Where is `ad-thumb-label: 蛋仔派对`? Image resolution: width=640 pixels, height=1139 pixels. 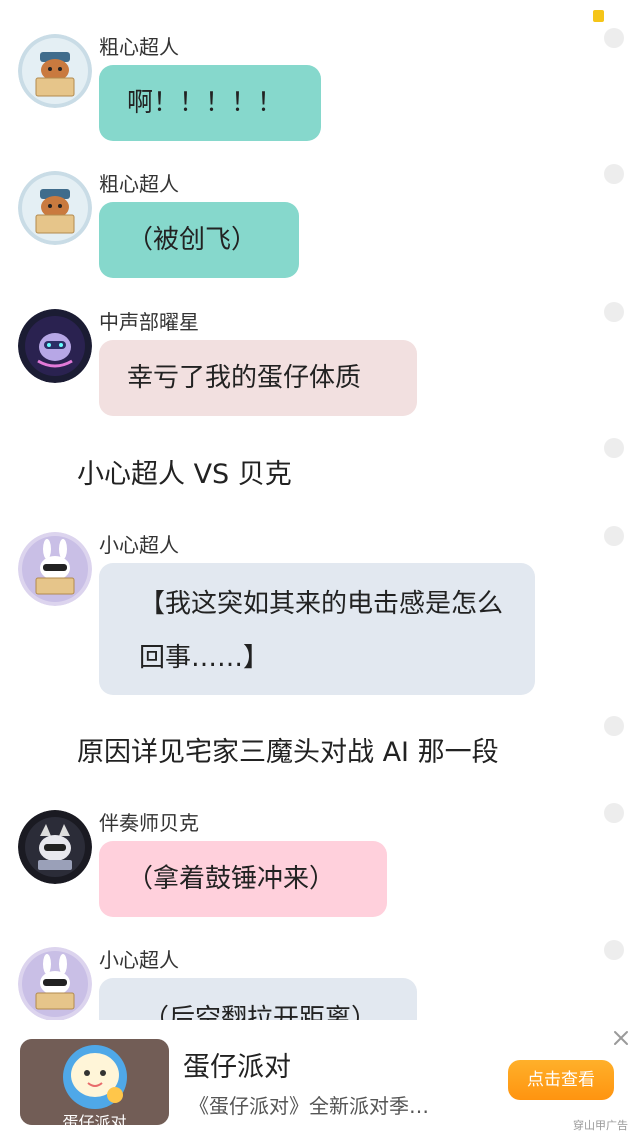
ad-thumb-label: 蛋仔派对 is located at coordinates (94, 1119).